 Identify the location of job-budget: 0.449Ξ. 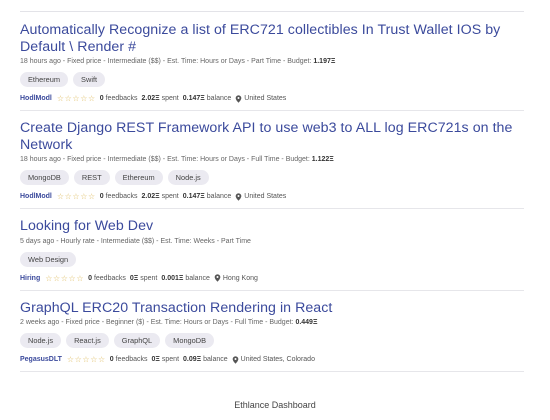
(306, 322).